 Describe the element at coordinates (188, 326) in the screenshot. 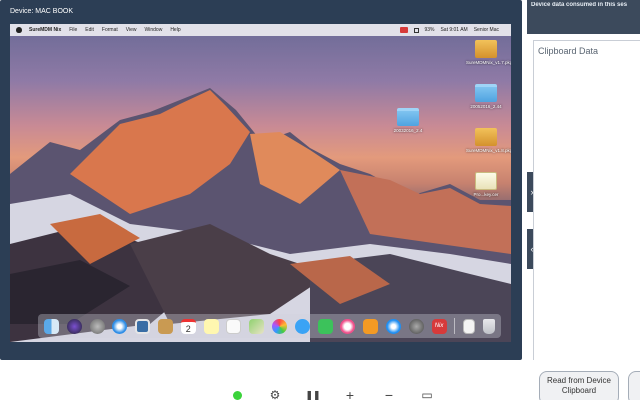

I see `calendar-icon: 2` at that location.